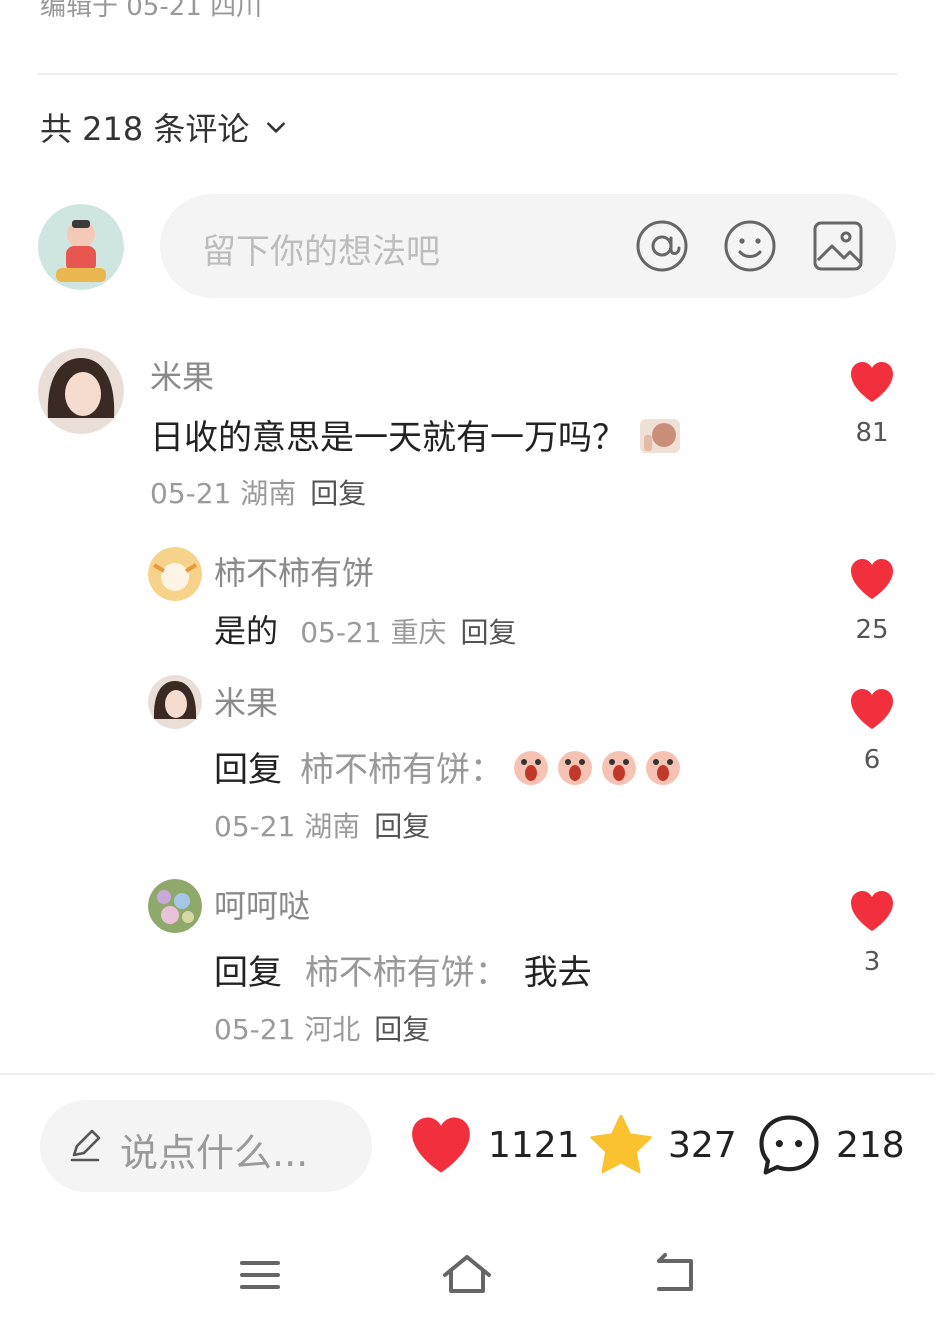 Image resolution: width=935 pixels, height=1328 pixels. Describe the element at coordinates (151, 11) in the screenshot. I see `post-edited-meta: 编辑于 05-21 四川` at that location.